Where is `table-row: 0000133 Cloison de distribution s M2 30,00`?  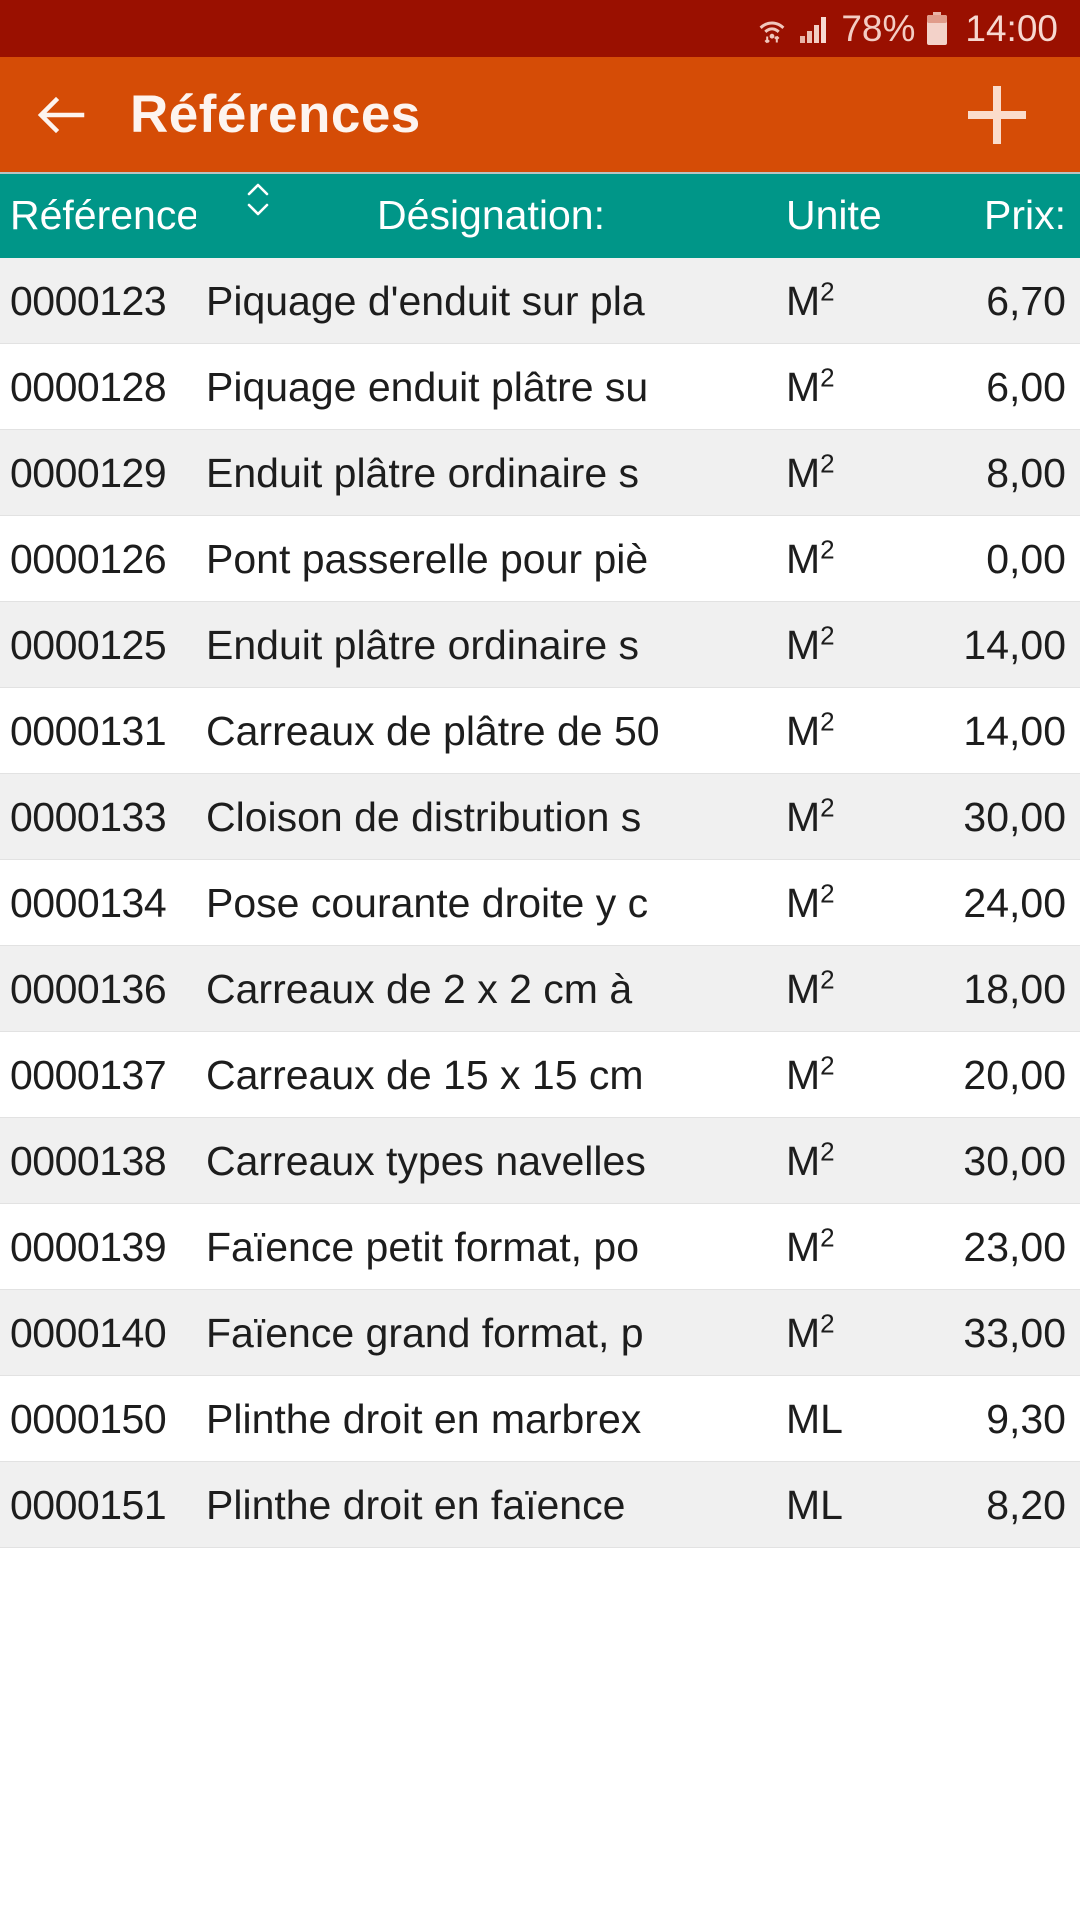
table-row: 0000133 Cloison de distribution s M2 30,00 is located at coordinates (540, 817).